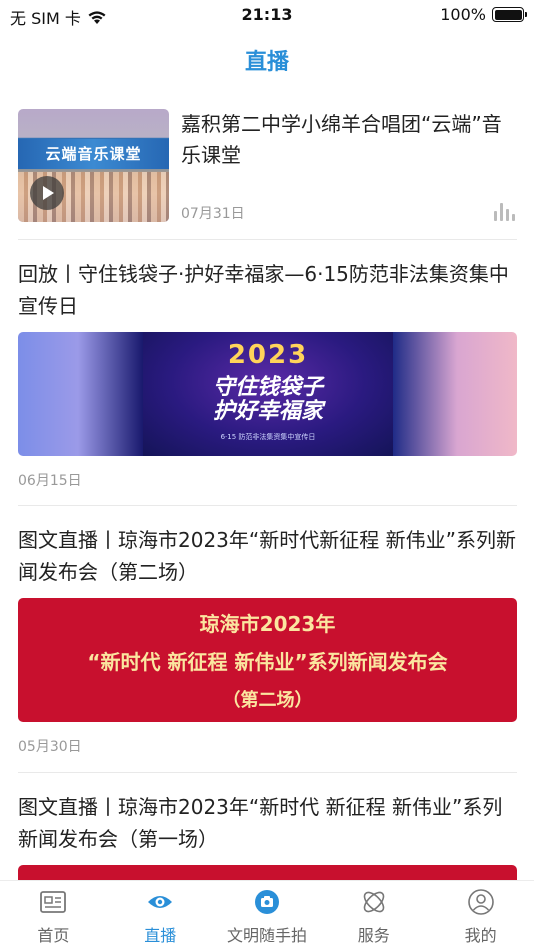  Describe the element at coordinates (267, 872) in the screenshot. I see `feed-item-cover-image` at that location.